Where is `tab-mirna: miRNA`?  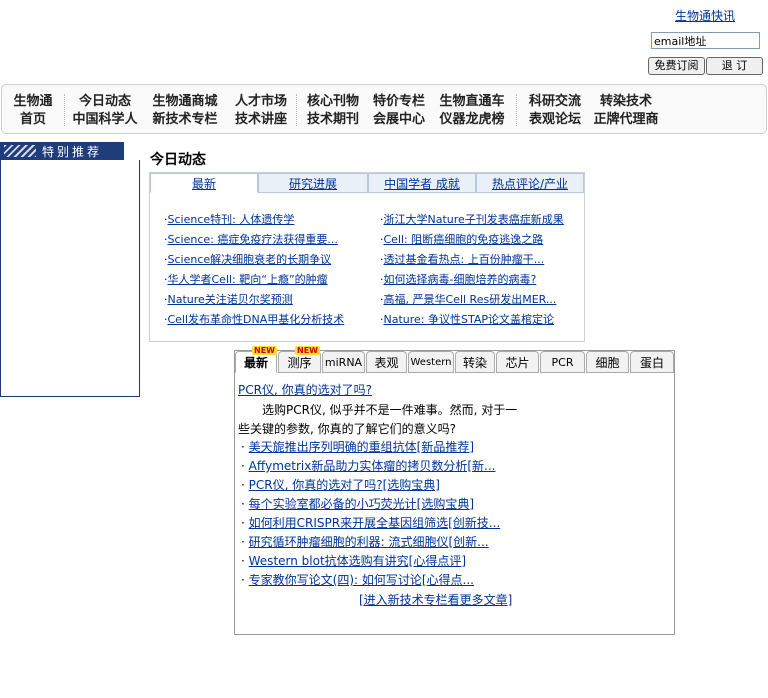
tab-mirna: miRNA is located at coordinates (343, 362).